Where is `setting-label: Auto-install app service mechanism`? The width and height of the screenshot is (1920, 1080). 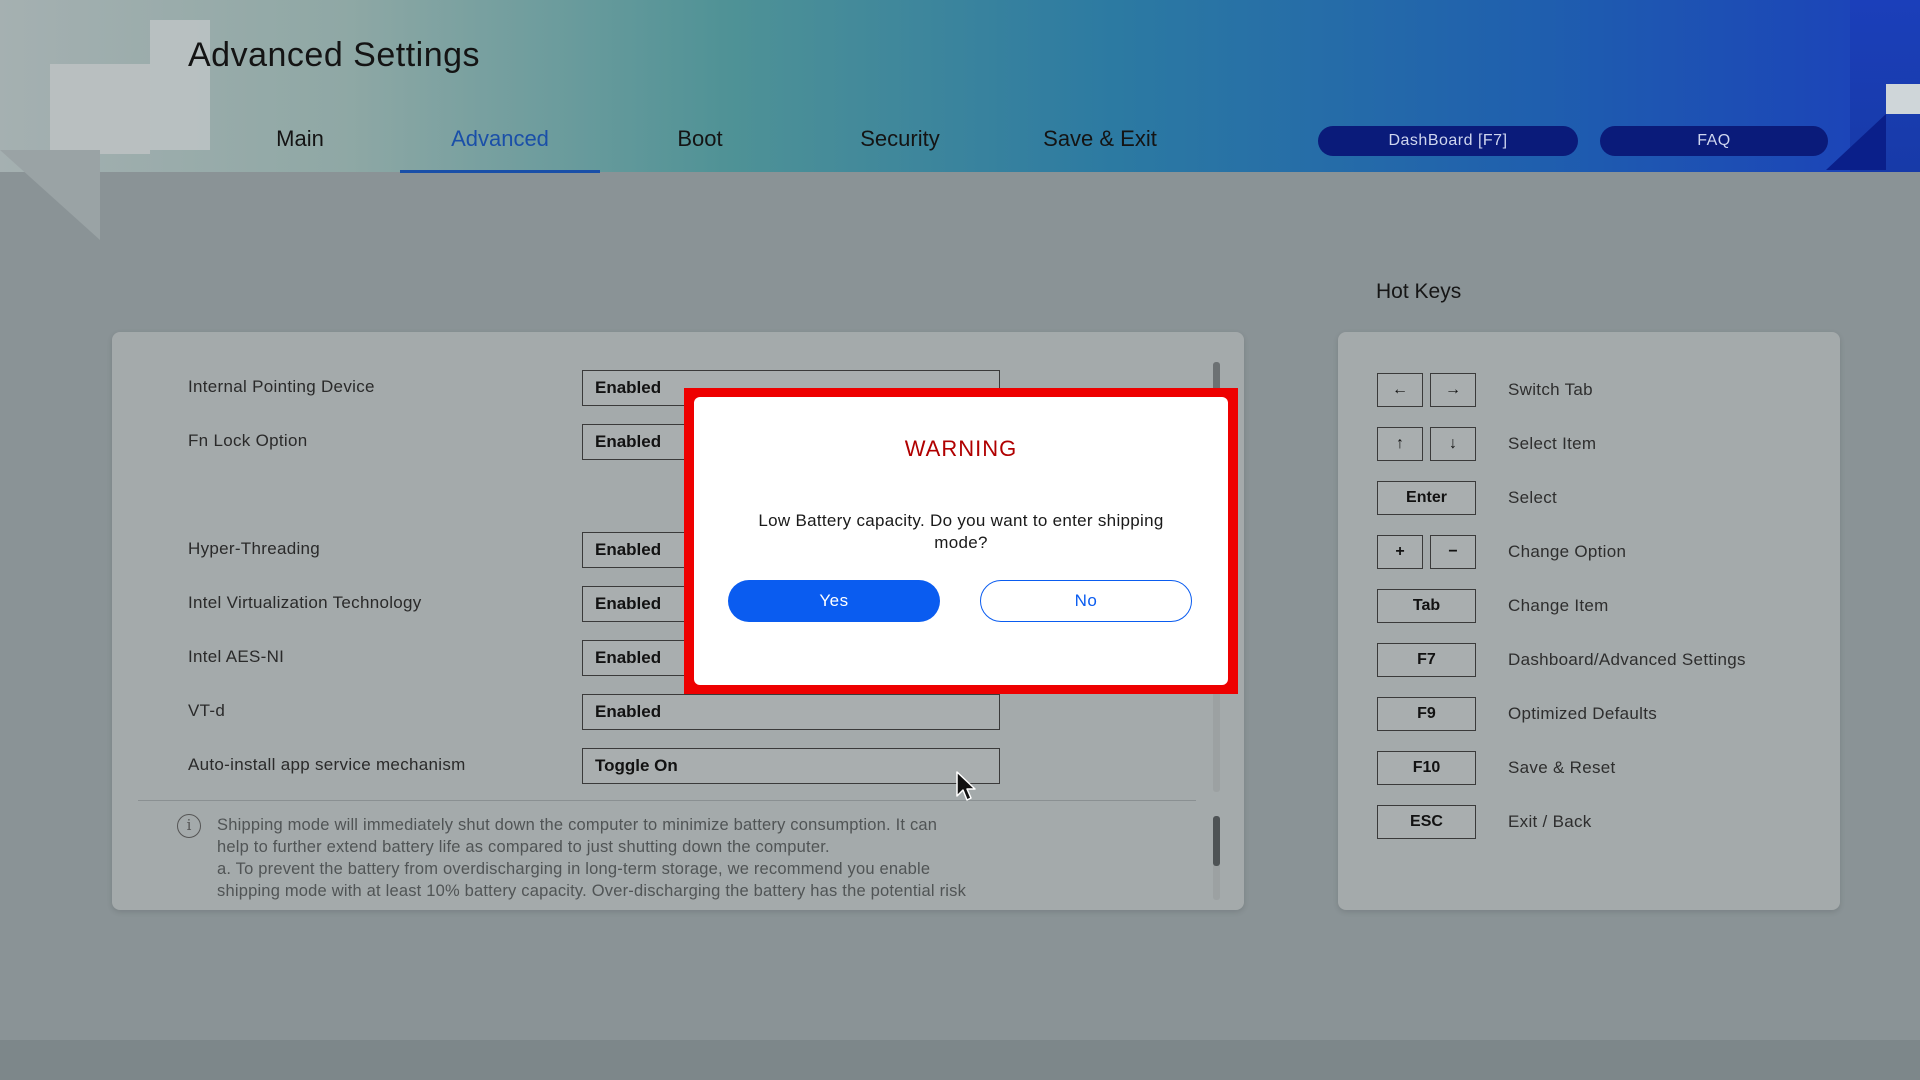 setting-label: Auto-install app service mechanism is located at coordinates (327, 764).